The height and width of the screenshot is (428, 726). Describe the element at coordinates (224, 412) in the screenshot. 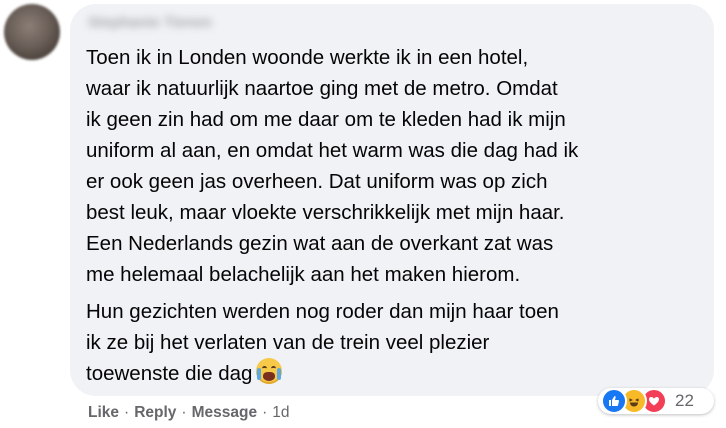

I see `message-button: Message` at that location.